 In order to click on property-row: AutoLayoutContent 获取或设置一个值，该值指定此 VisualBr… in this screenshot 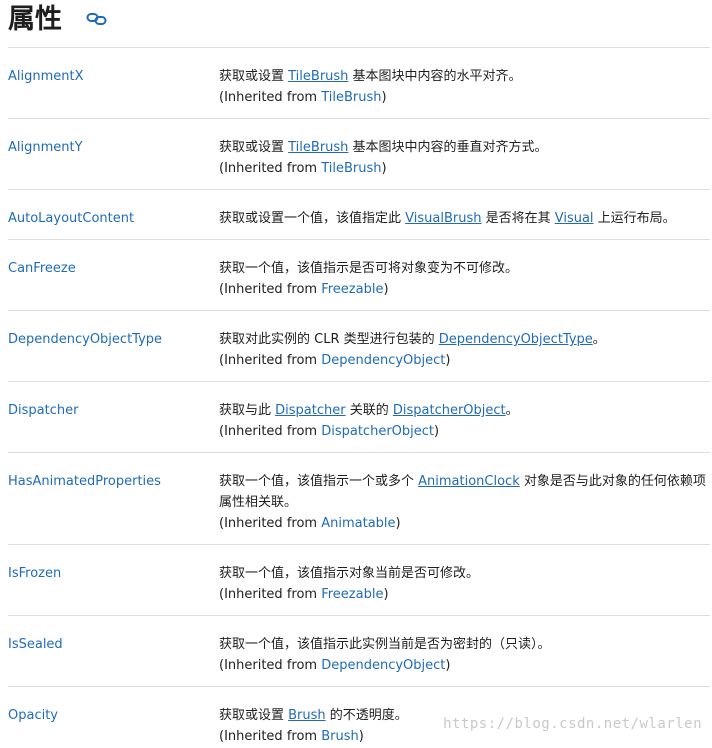, I will do `click(359, 215)`.